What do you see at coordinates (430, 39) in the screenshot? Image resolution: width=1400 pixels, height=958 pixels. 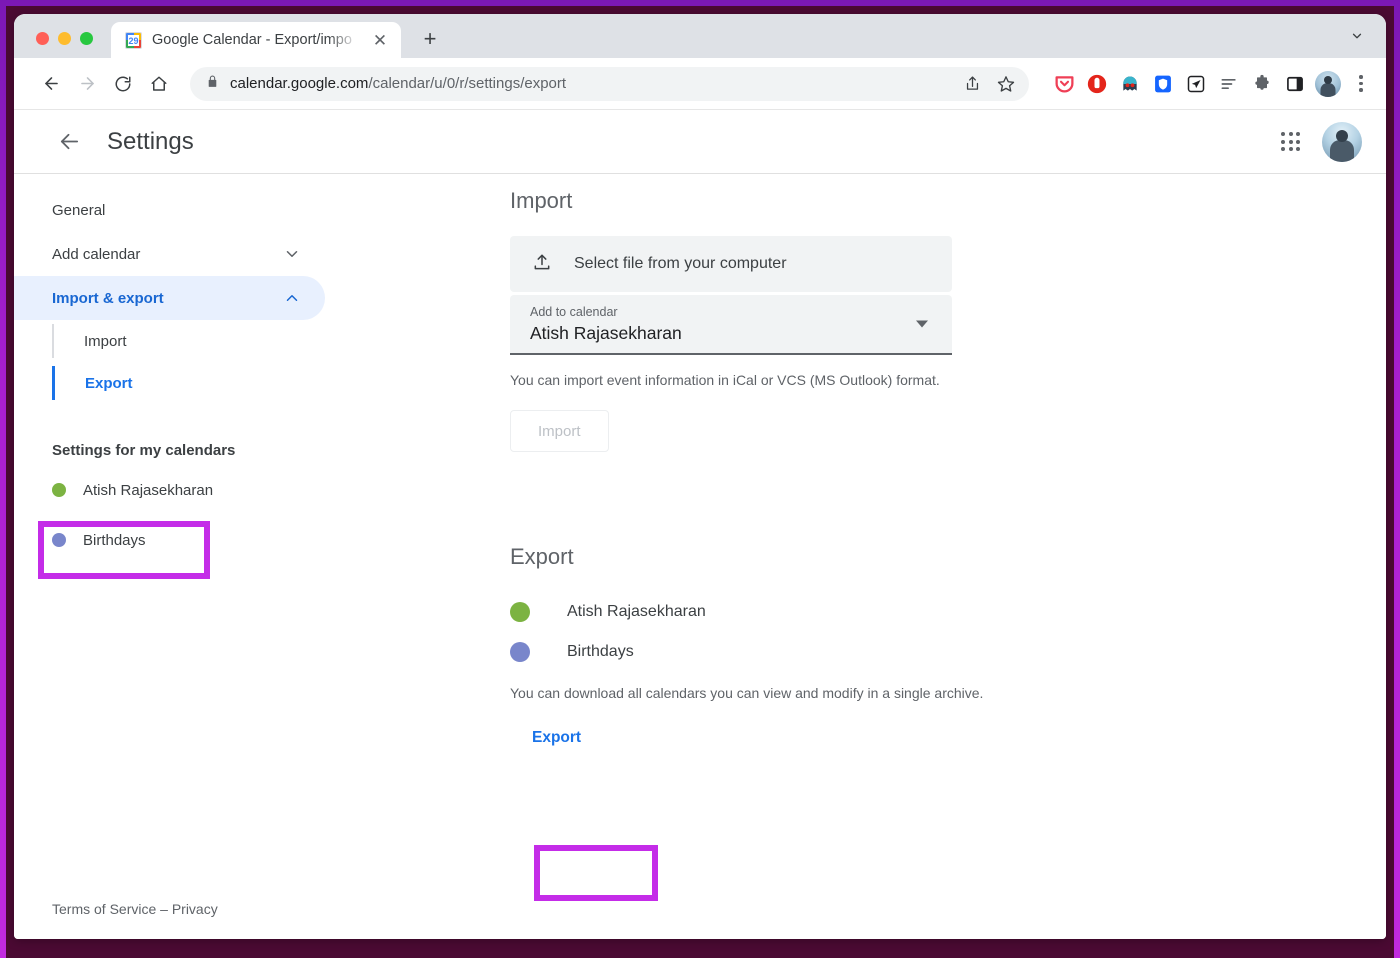 I see `new-tab-button: +` at bounding box center [430, 39].